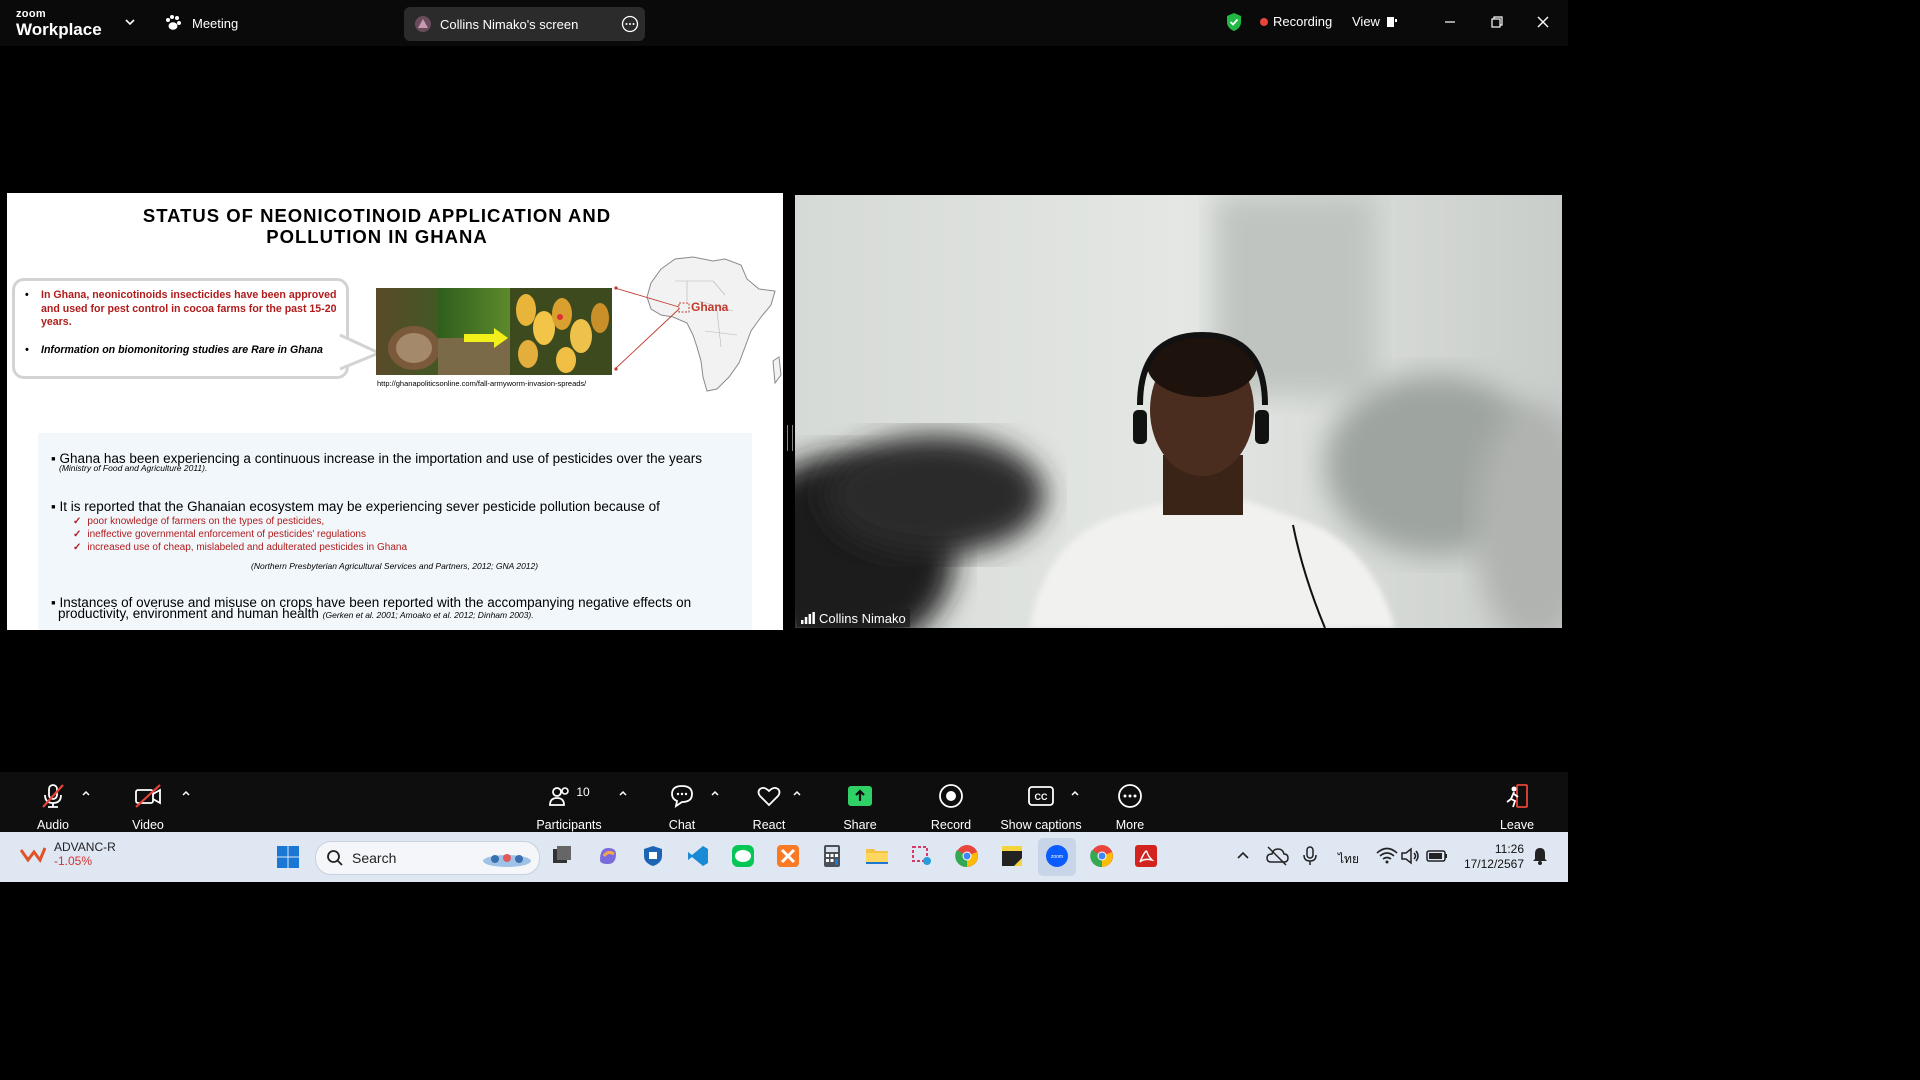 The height and width of the screenshot is (1080, 1920). What do you see at coordinates (1348, 859) in the screenshot?
I see `input-language-indicator: ไทย` at bounding box center [1348, 859].